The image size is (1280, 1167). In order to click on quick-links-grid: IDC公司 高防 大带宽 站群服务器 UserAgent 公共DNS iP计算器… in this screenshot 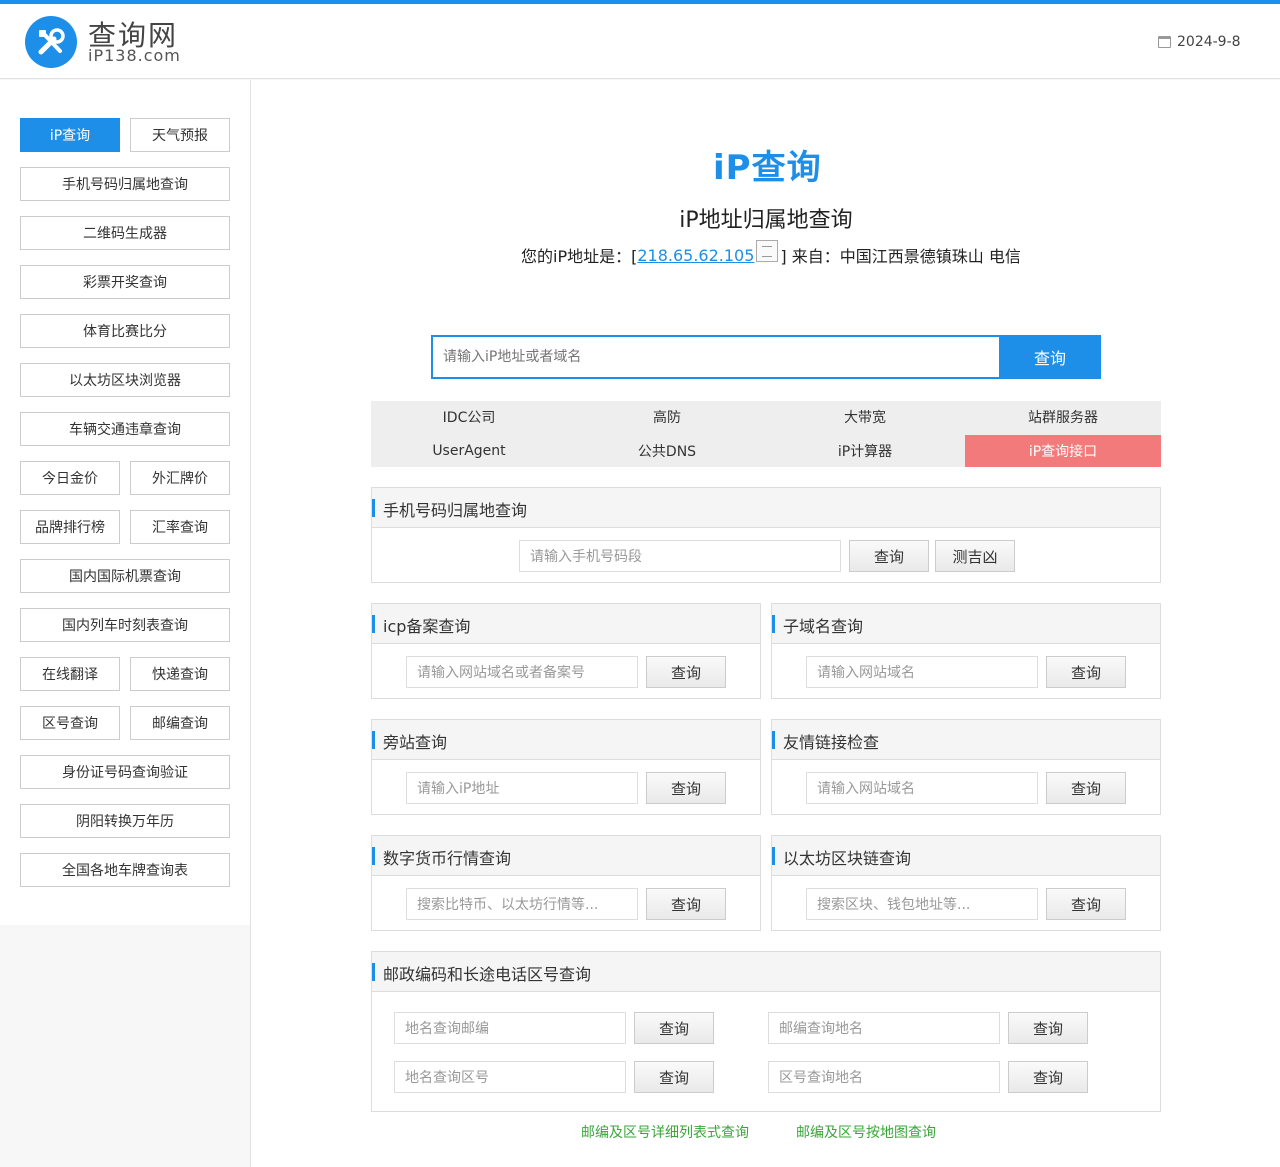, I will do `click(766, 434)`.